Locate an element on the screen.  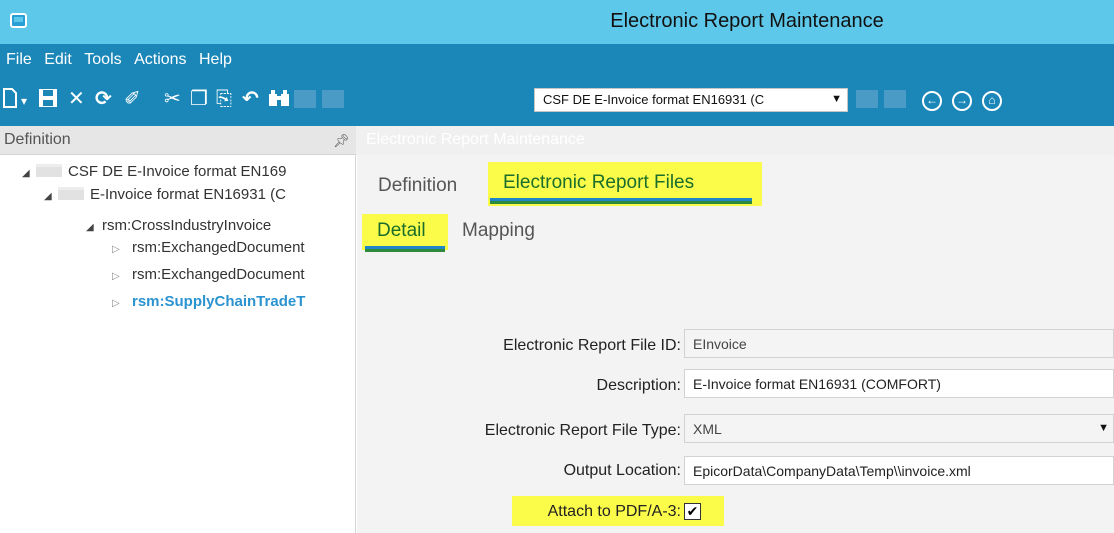
menu-actions: Actions is located at coordinates (160, 60).